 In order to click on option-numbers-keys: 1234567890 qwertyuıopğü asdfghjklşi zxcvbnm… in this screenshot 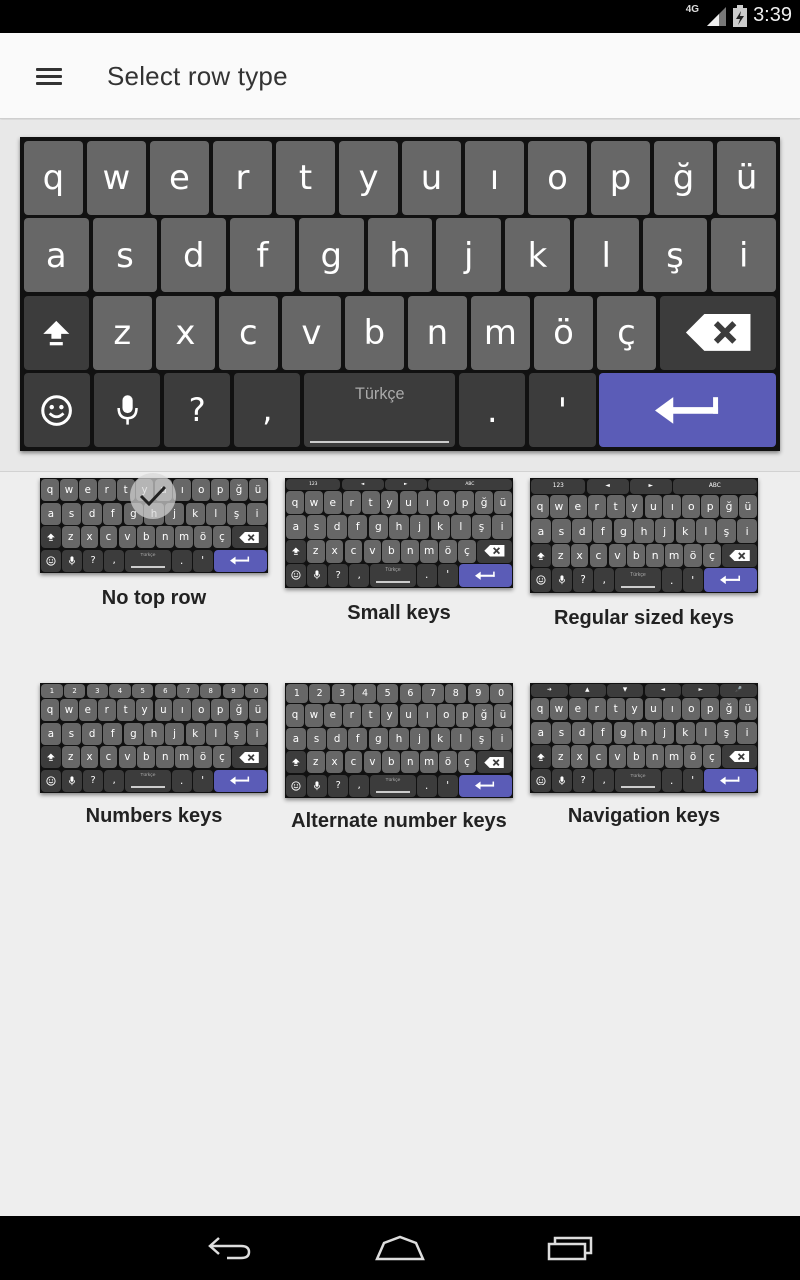, I will do `click(154, 758)`.